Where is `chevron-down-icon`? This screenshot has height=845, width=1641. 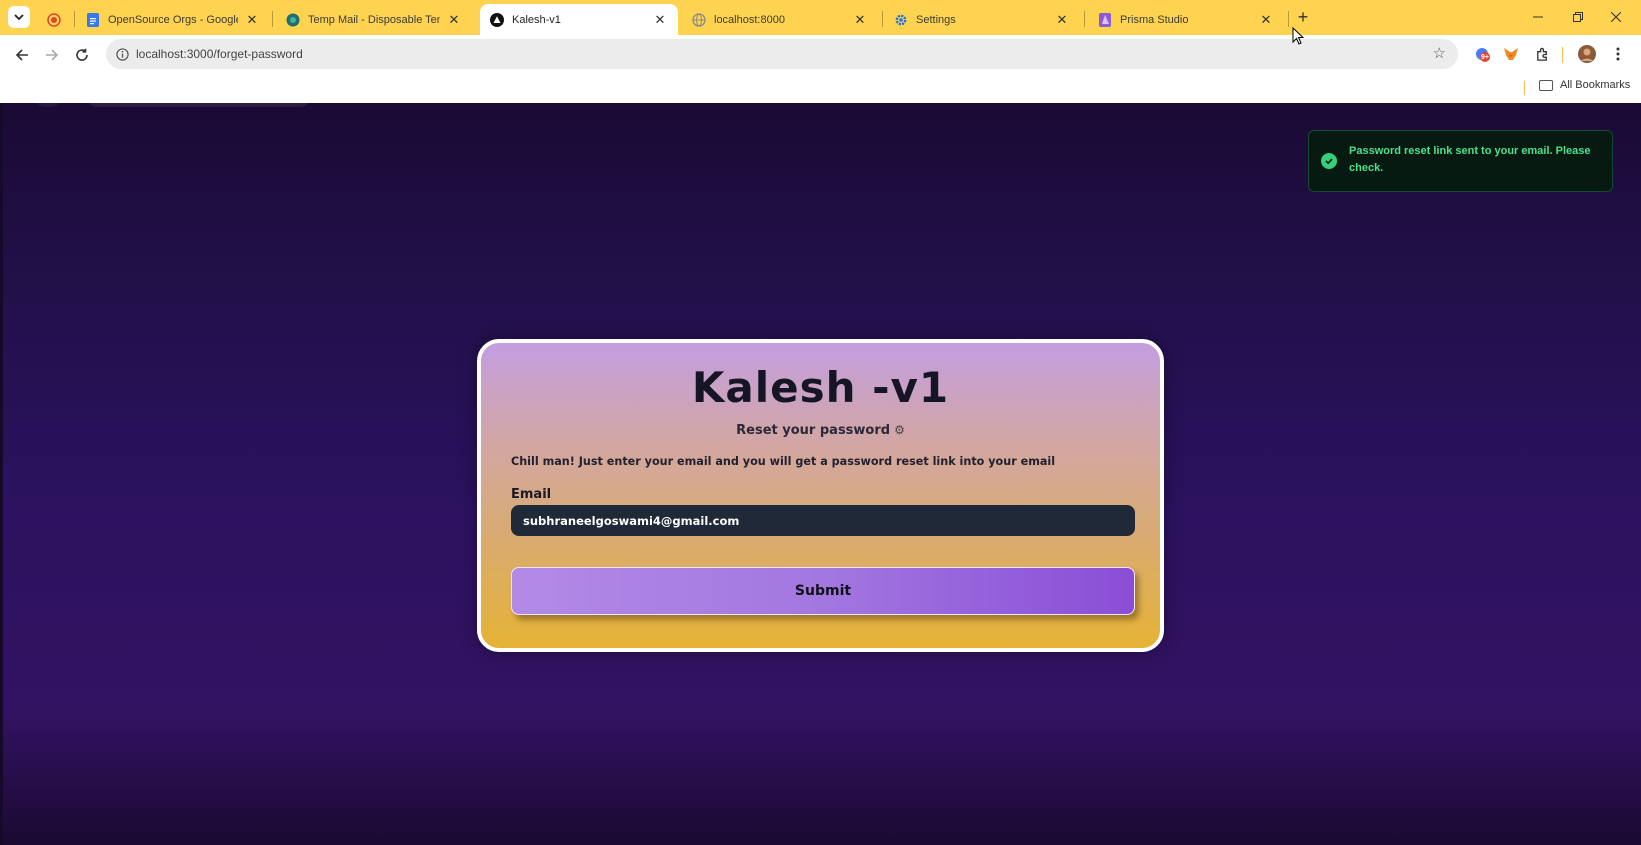
chevron-down-icon is located at coordinates (19, 17).